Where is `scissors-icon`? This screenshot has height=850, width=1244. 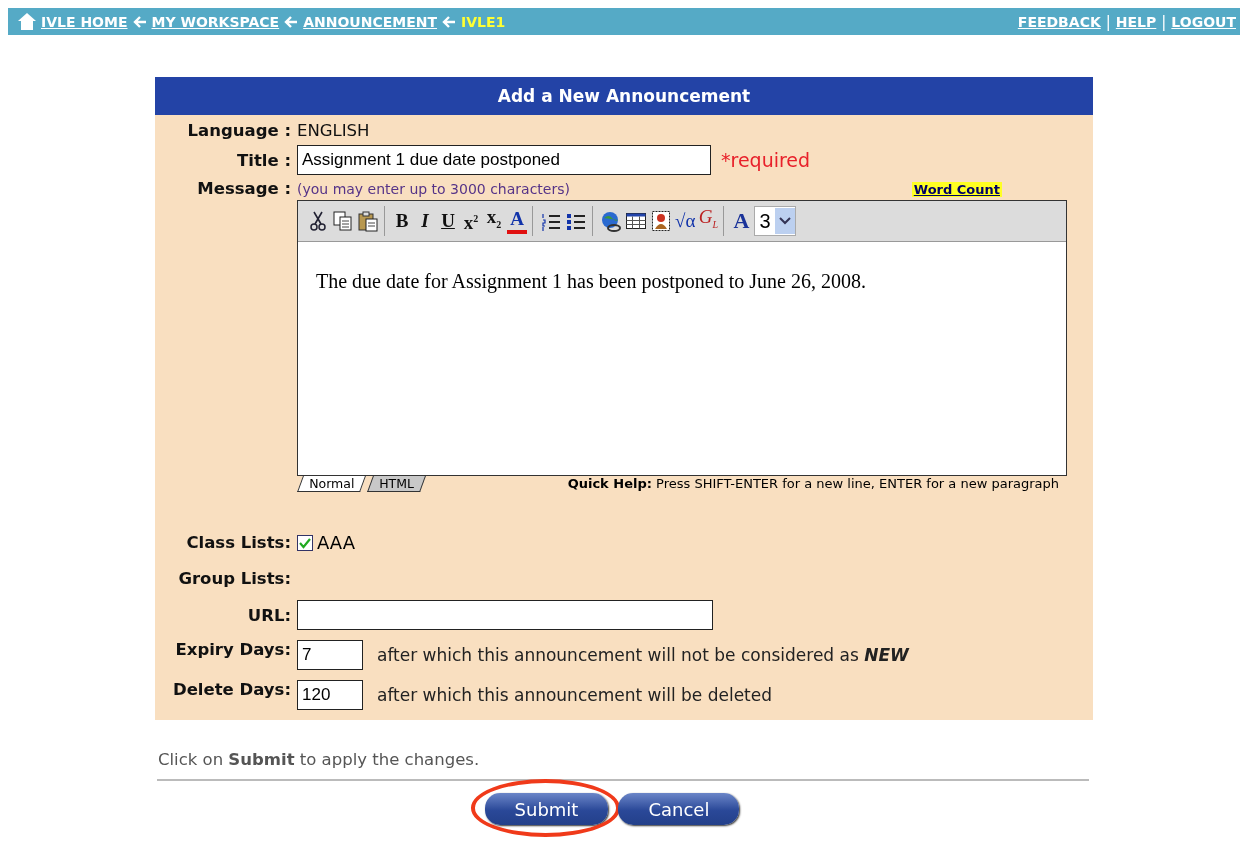
scissors-icon is located at coordinates (318, 221).